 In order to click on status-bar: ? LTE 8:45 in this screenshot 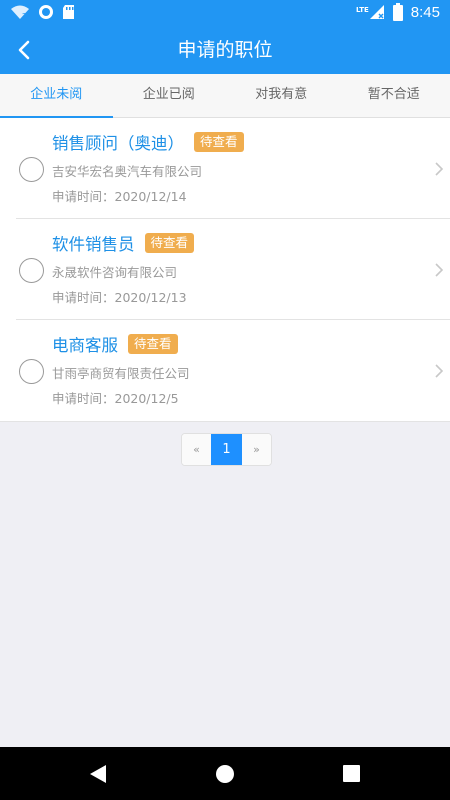, I will do `click(225, 13)`.